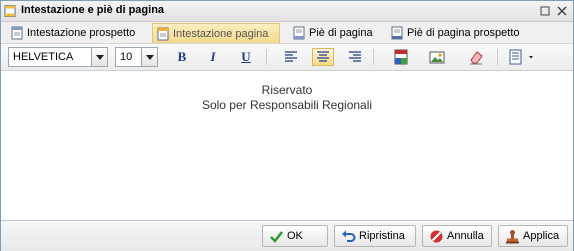 The width and height of the screenshot is (574, 251). I want to click on insert-image-button, so click(437, 57).